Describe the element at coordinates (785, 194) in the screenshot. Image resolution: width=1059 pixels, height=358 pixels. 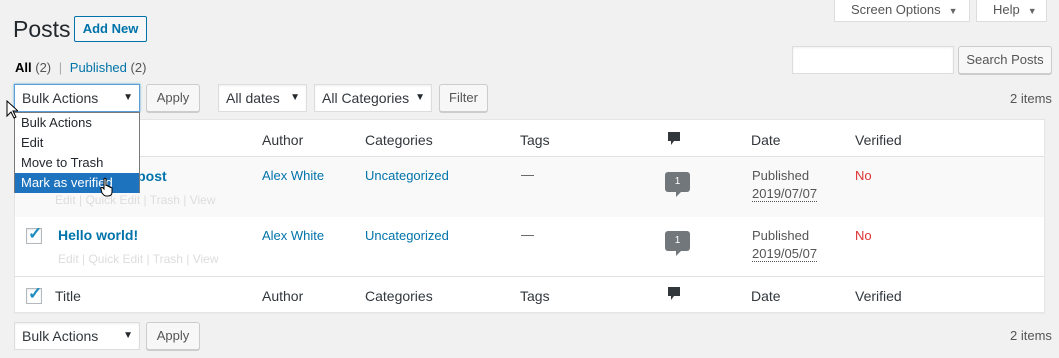
I see `post-date: 2019/07/07` at that location.